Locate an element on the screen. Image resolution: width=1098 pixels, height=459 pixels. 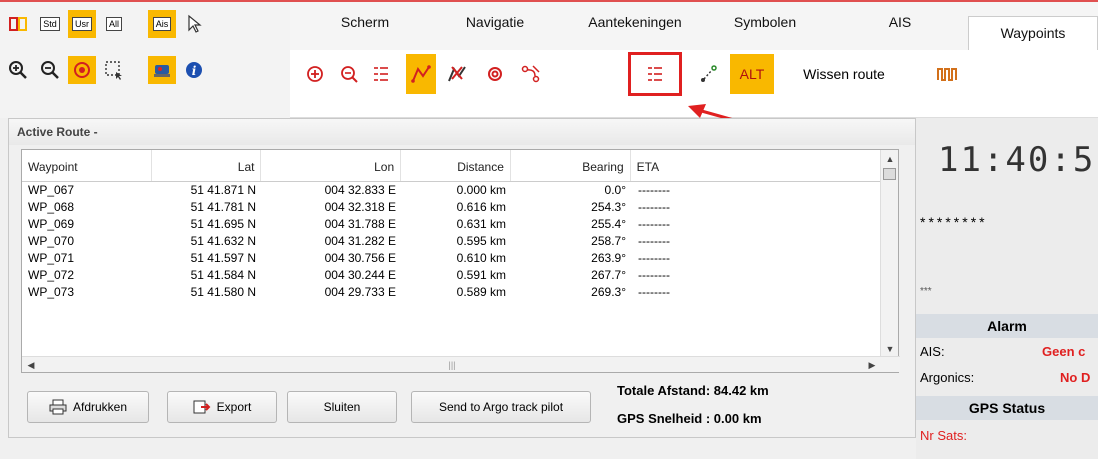
tab-navigatie: Navigatie is located at coordinates (495, 33).